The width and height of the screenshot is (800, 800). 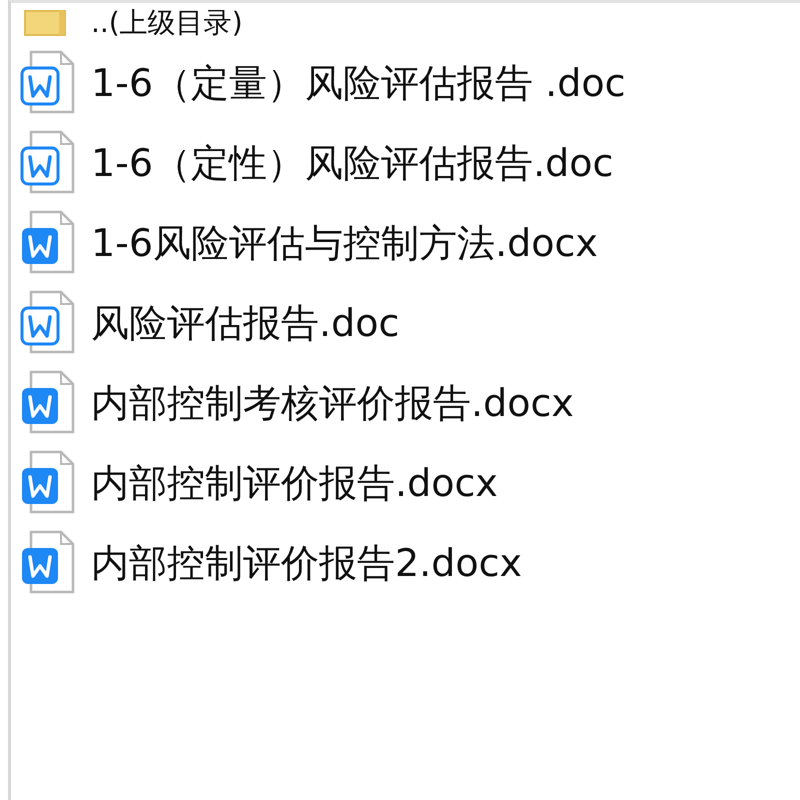 I want to click on file-name: 内部控制评价报告2.docx, so click(x=306, y=563).